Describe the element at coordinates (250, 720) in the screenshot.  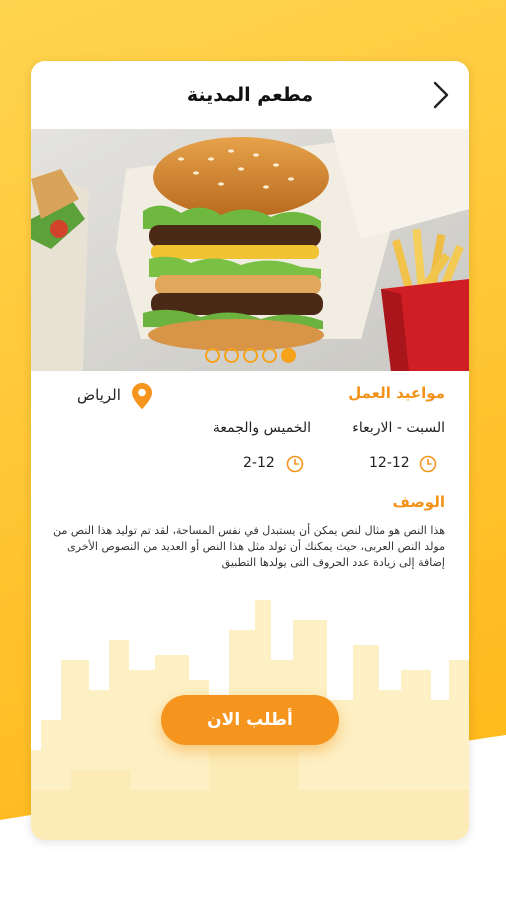
I see `order-now-button: أطلب الان` at that location.